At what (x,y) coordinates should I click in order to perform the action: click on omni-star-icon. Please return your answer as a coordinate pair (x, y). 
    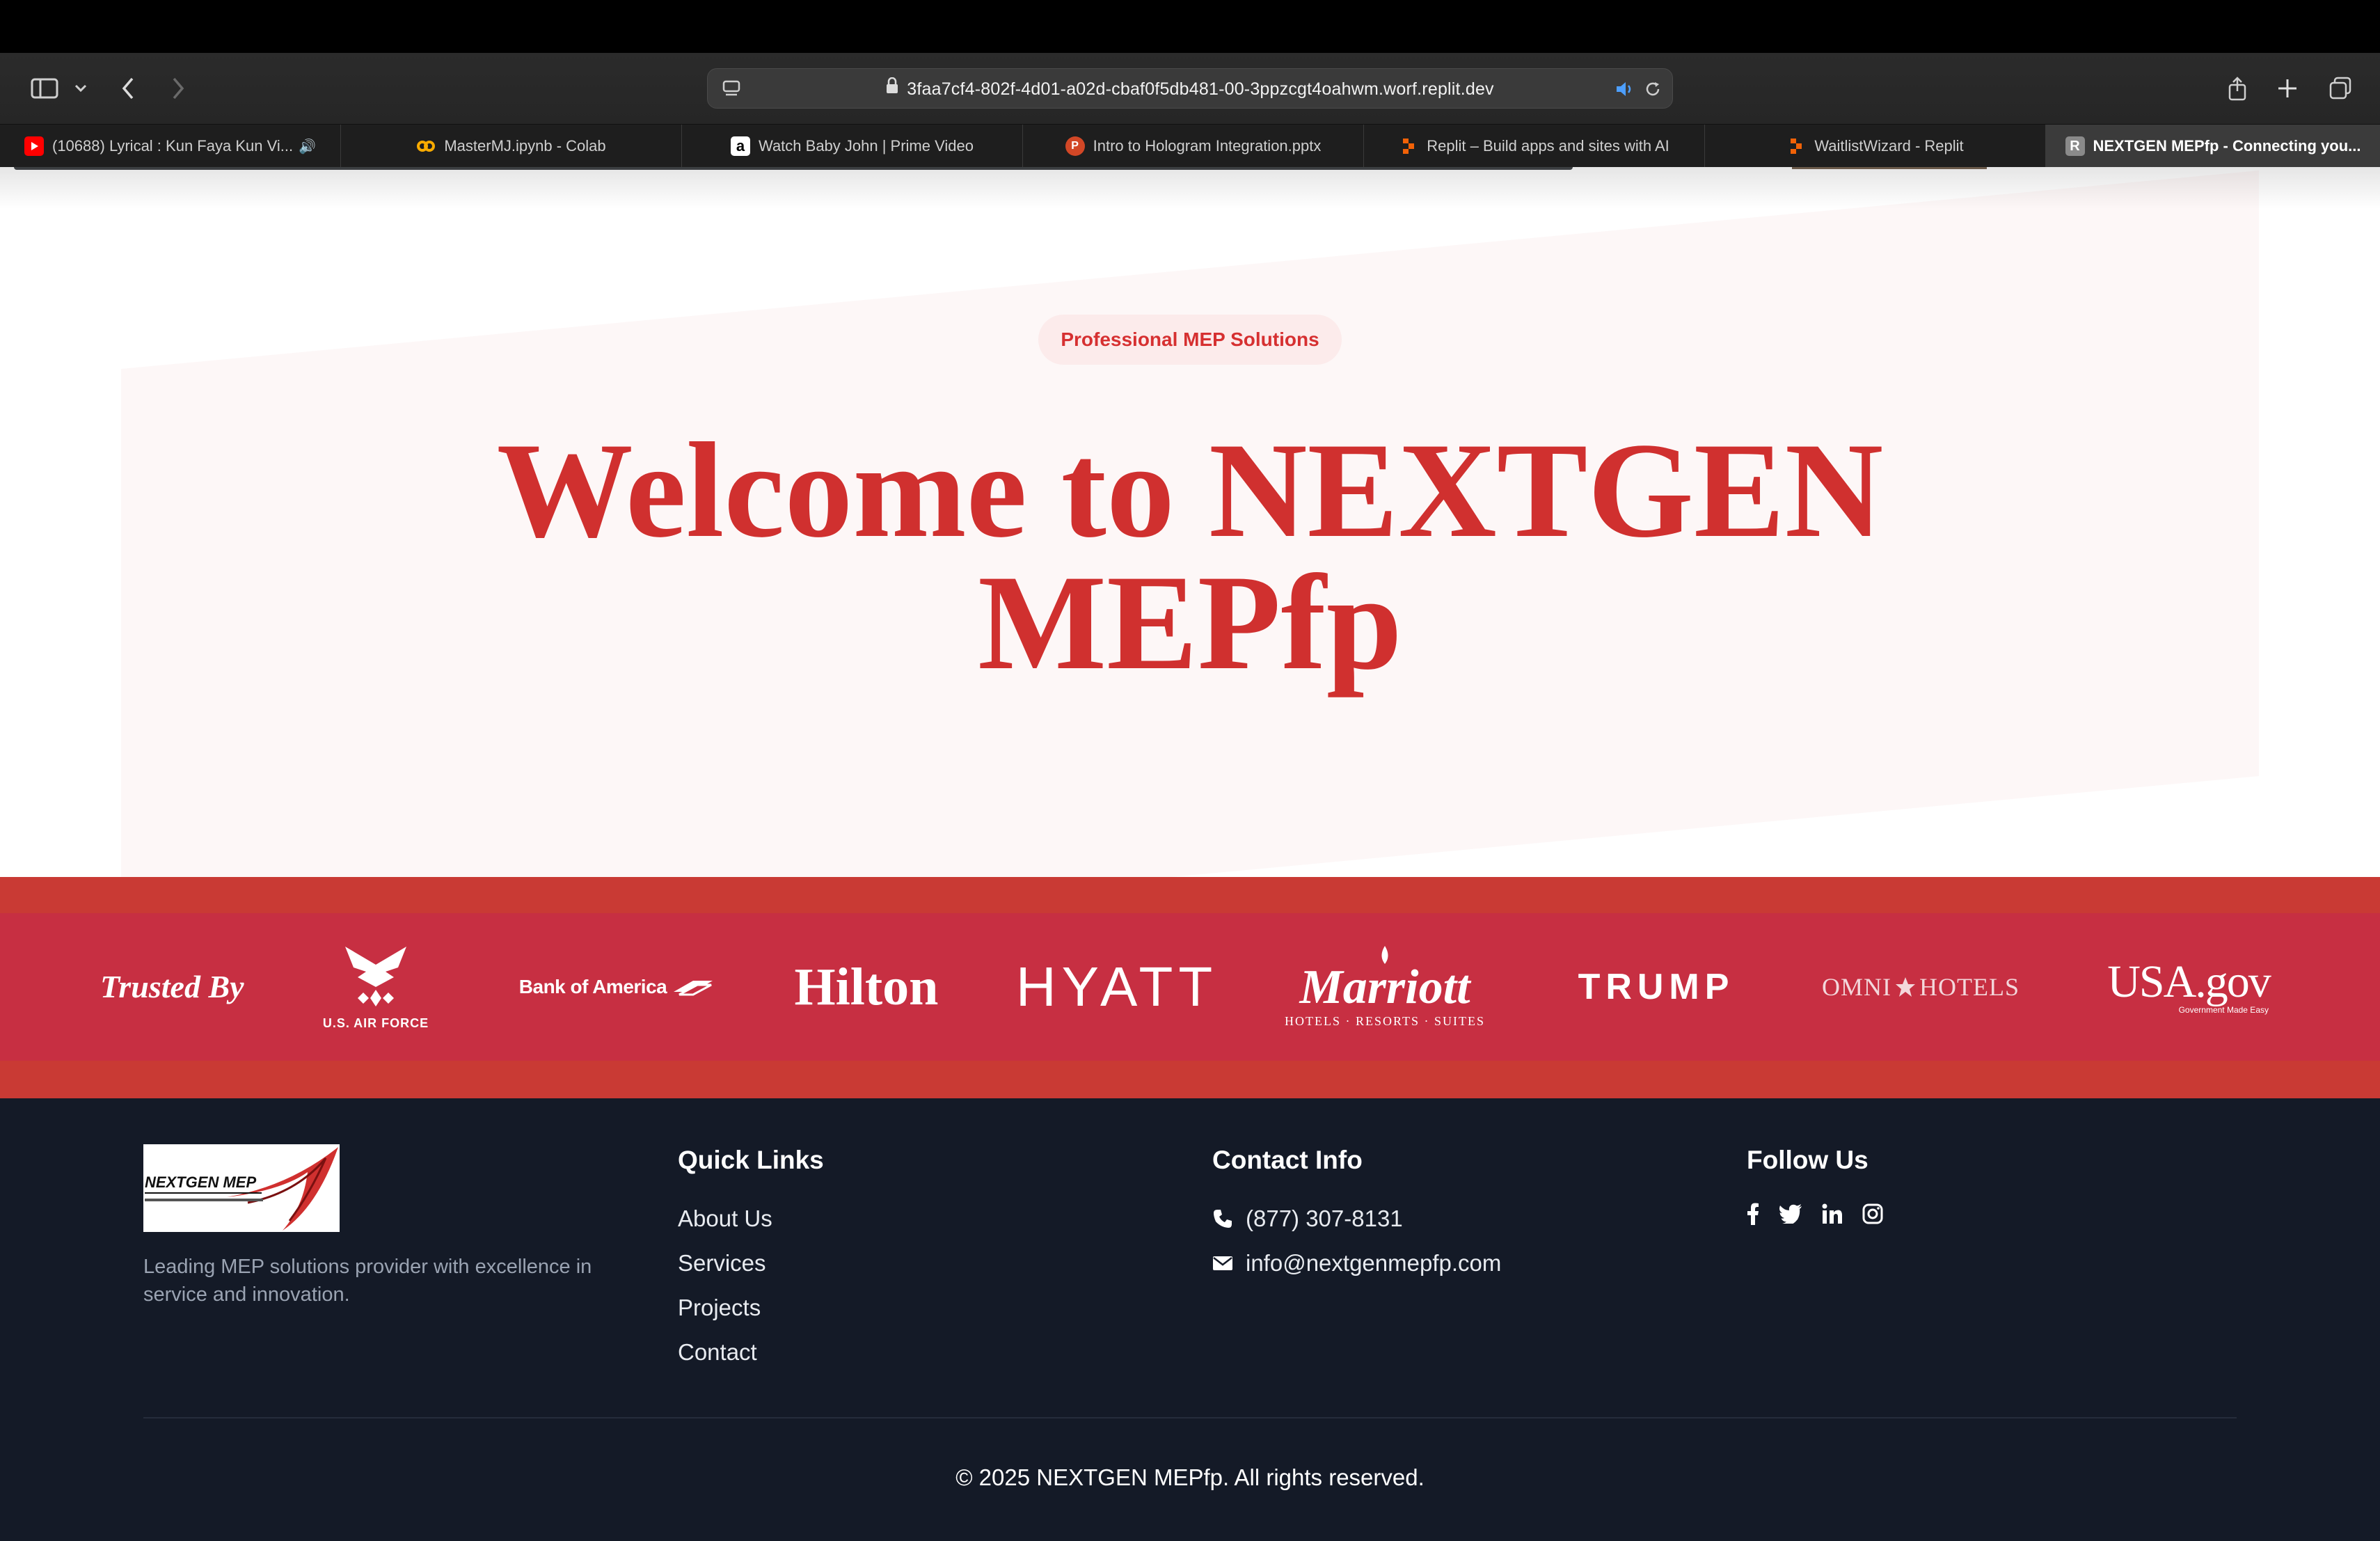
    Looking at the image, I should click on (1906, 987).